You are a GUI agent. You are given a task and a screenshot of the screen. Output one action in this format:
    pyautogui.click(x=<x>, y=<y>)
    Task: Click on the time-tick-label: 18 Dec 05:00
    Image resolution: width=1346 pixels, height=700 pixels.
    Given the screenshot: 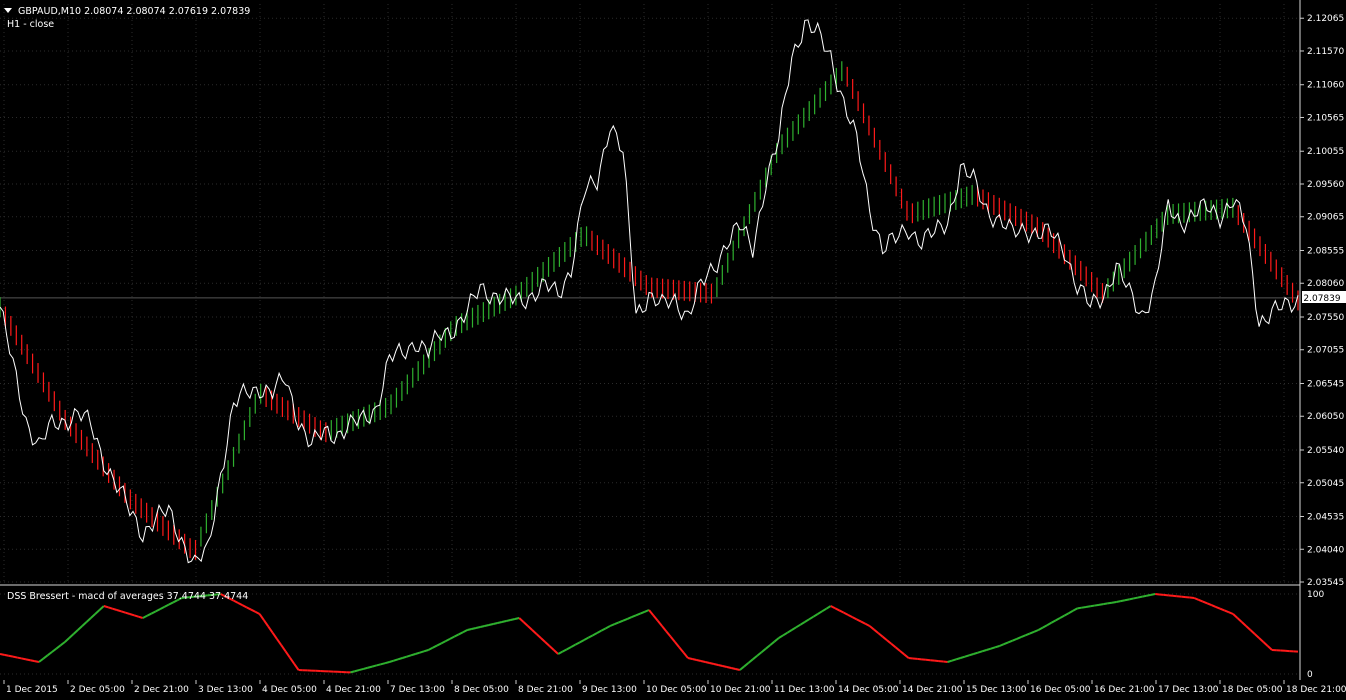 What is the action you would take?
    pyautogui.click(x=1252, y=690)
    